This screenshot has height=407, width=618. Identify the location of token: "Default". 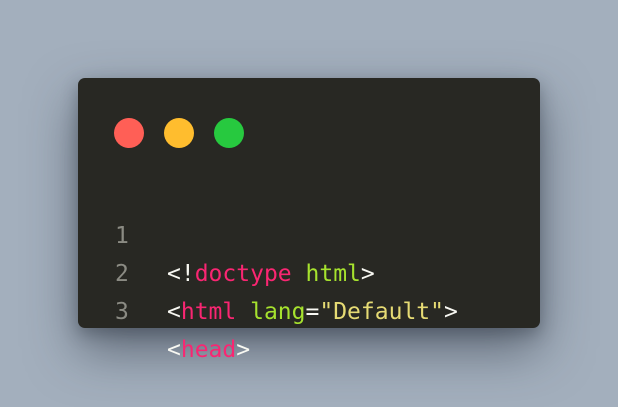
(381, 312).